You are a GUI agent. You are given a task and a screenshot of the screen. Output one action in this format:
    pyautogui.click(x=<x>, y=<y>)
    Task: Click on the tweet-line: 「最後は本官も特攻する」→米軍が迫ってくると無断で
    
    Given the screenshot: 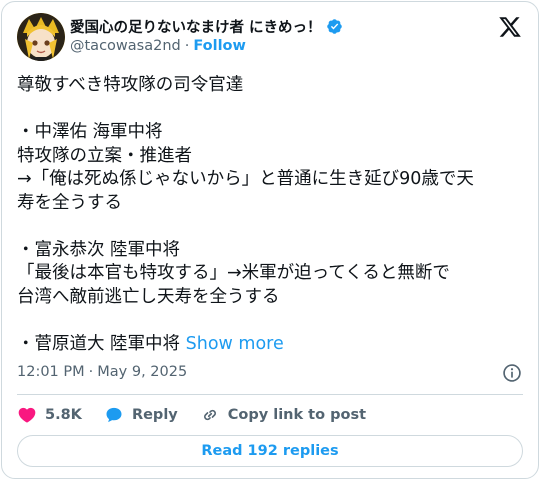 What is the action you would take?
    pyautogui.click(x=233, y=273)
    